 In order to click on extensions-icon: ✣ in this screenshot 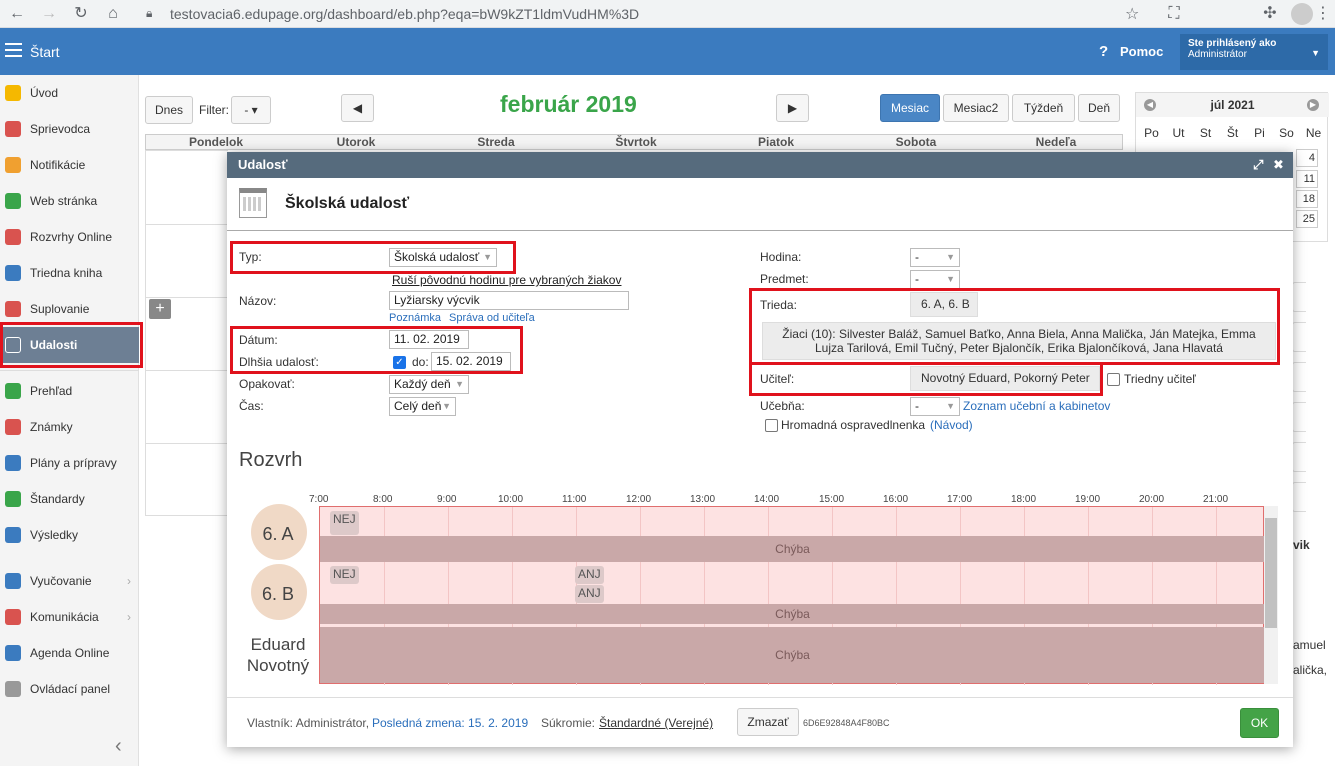, I will do `click(1270, 14)`.